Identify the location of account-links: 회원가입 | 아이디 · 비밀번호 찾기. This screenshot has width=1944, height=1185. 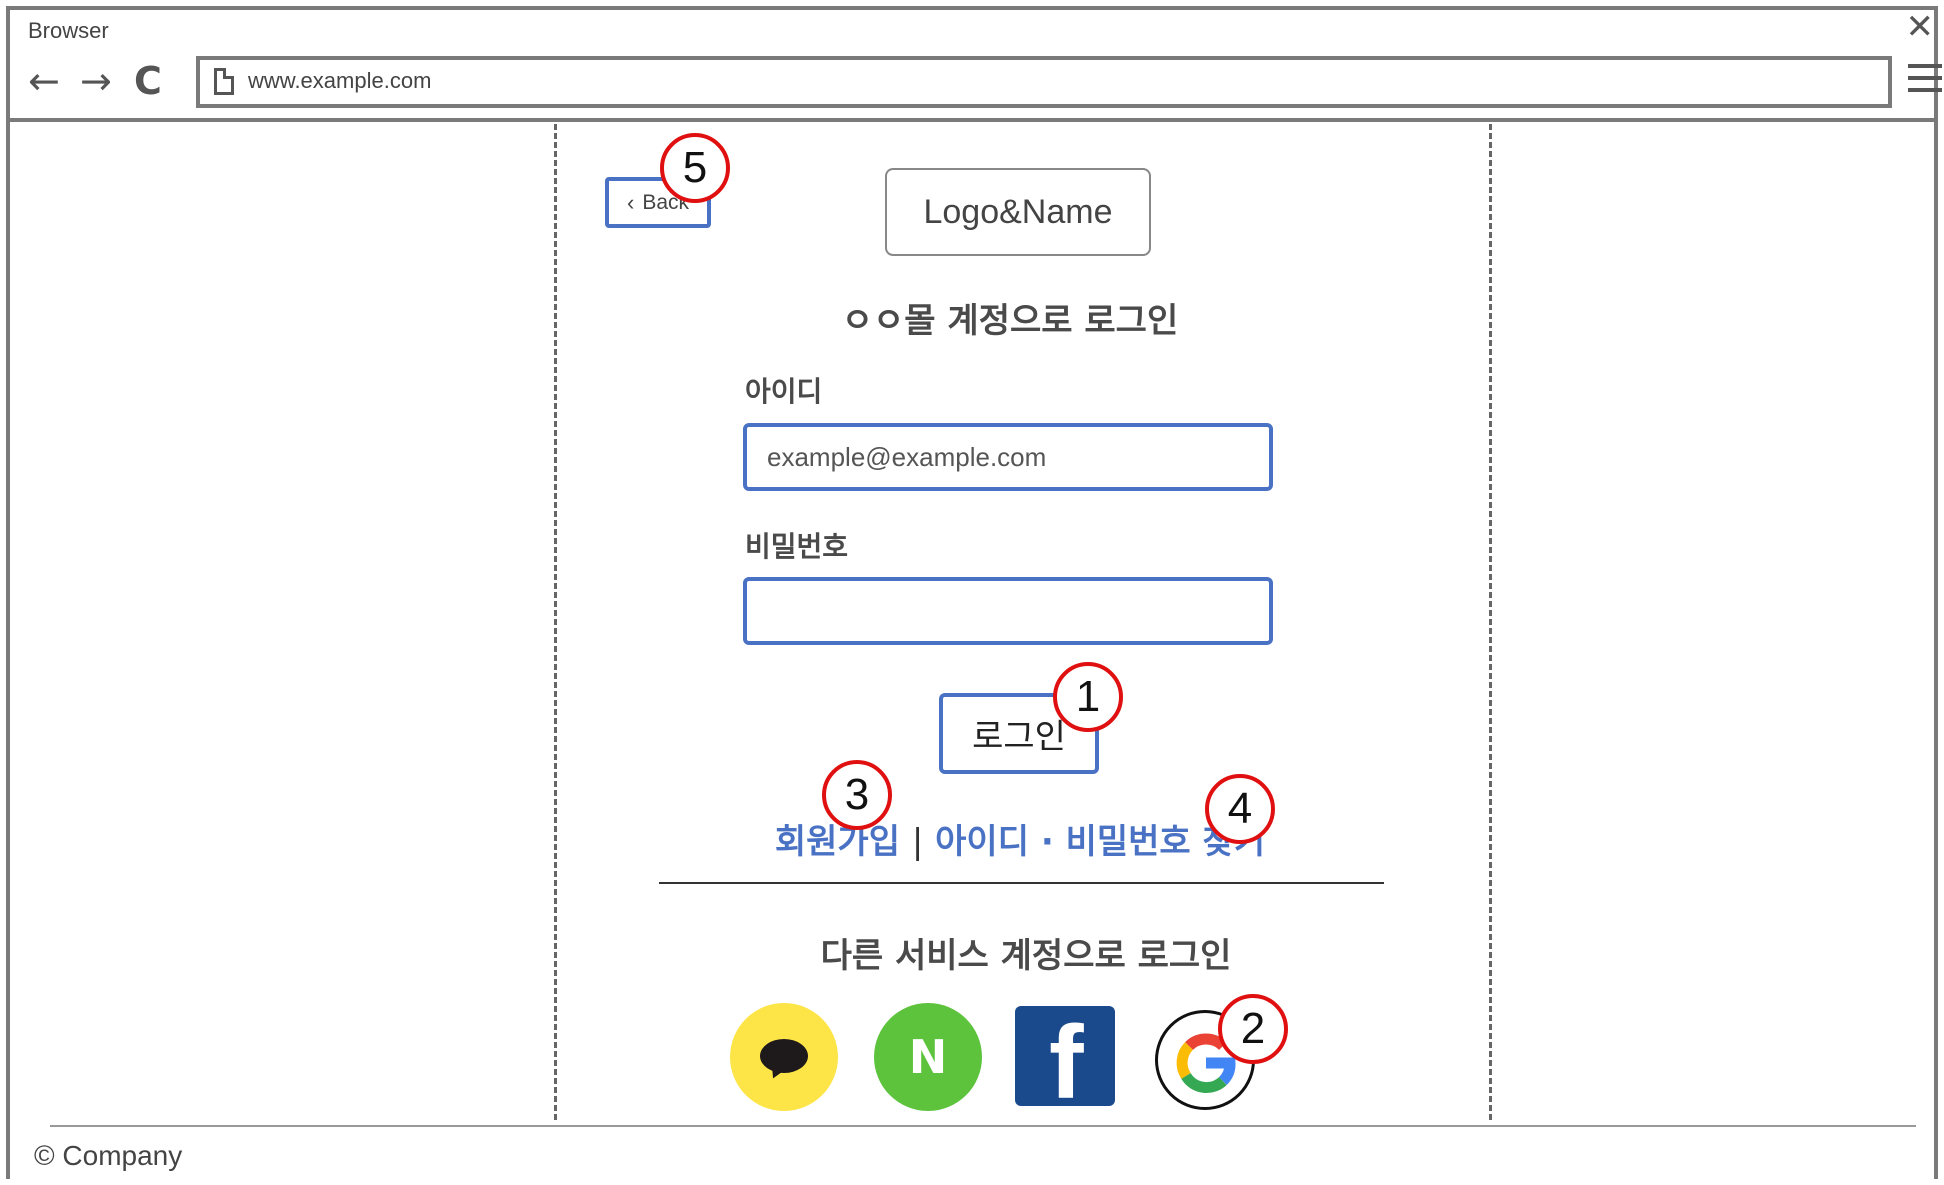
(972, 838).